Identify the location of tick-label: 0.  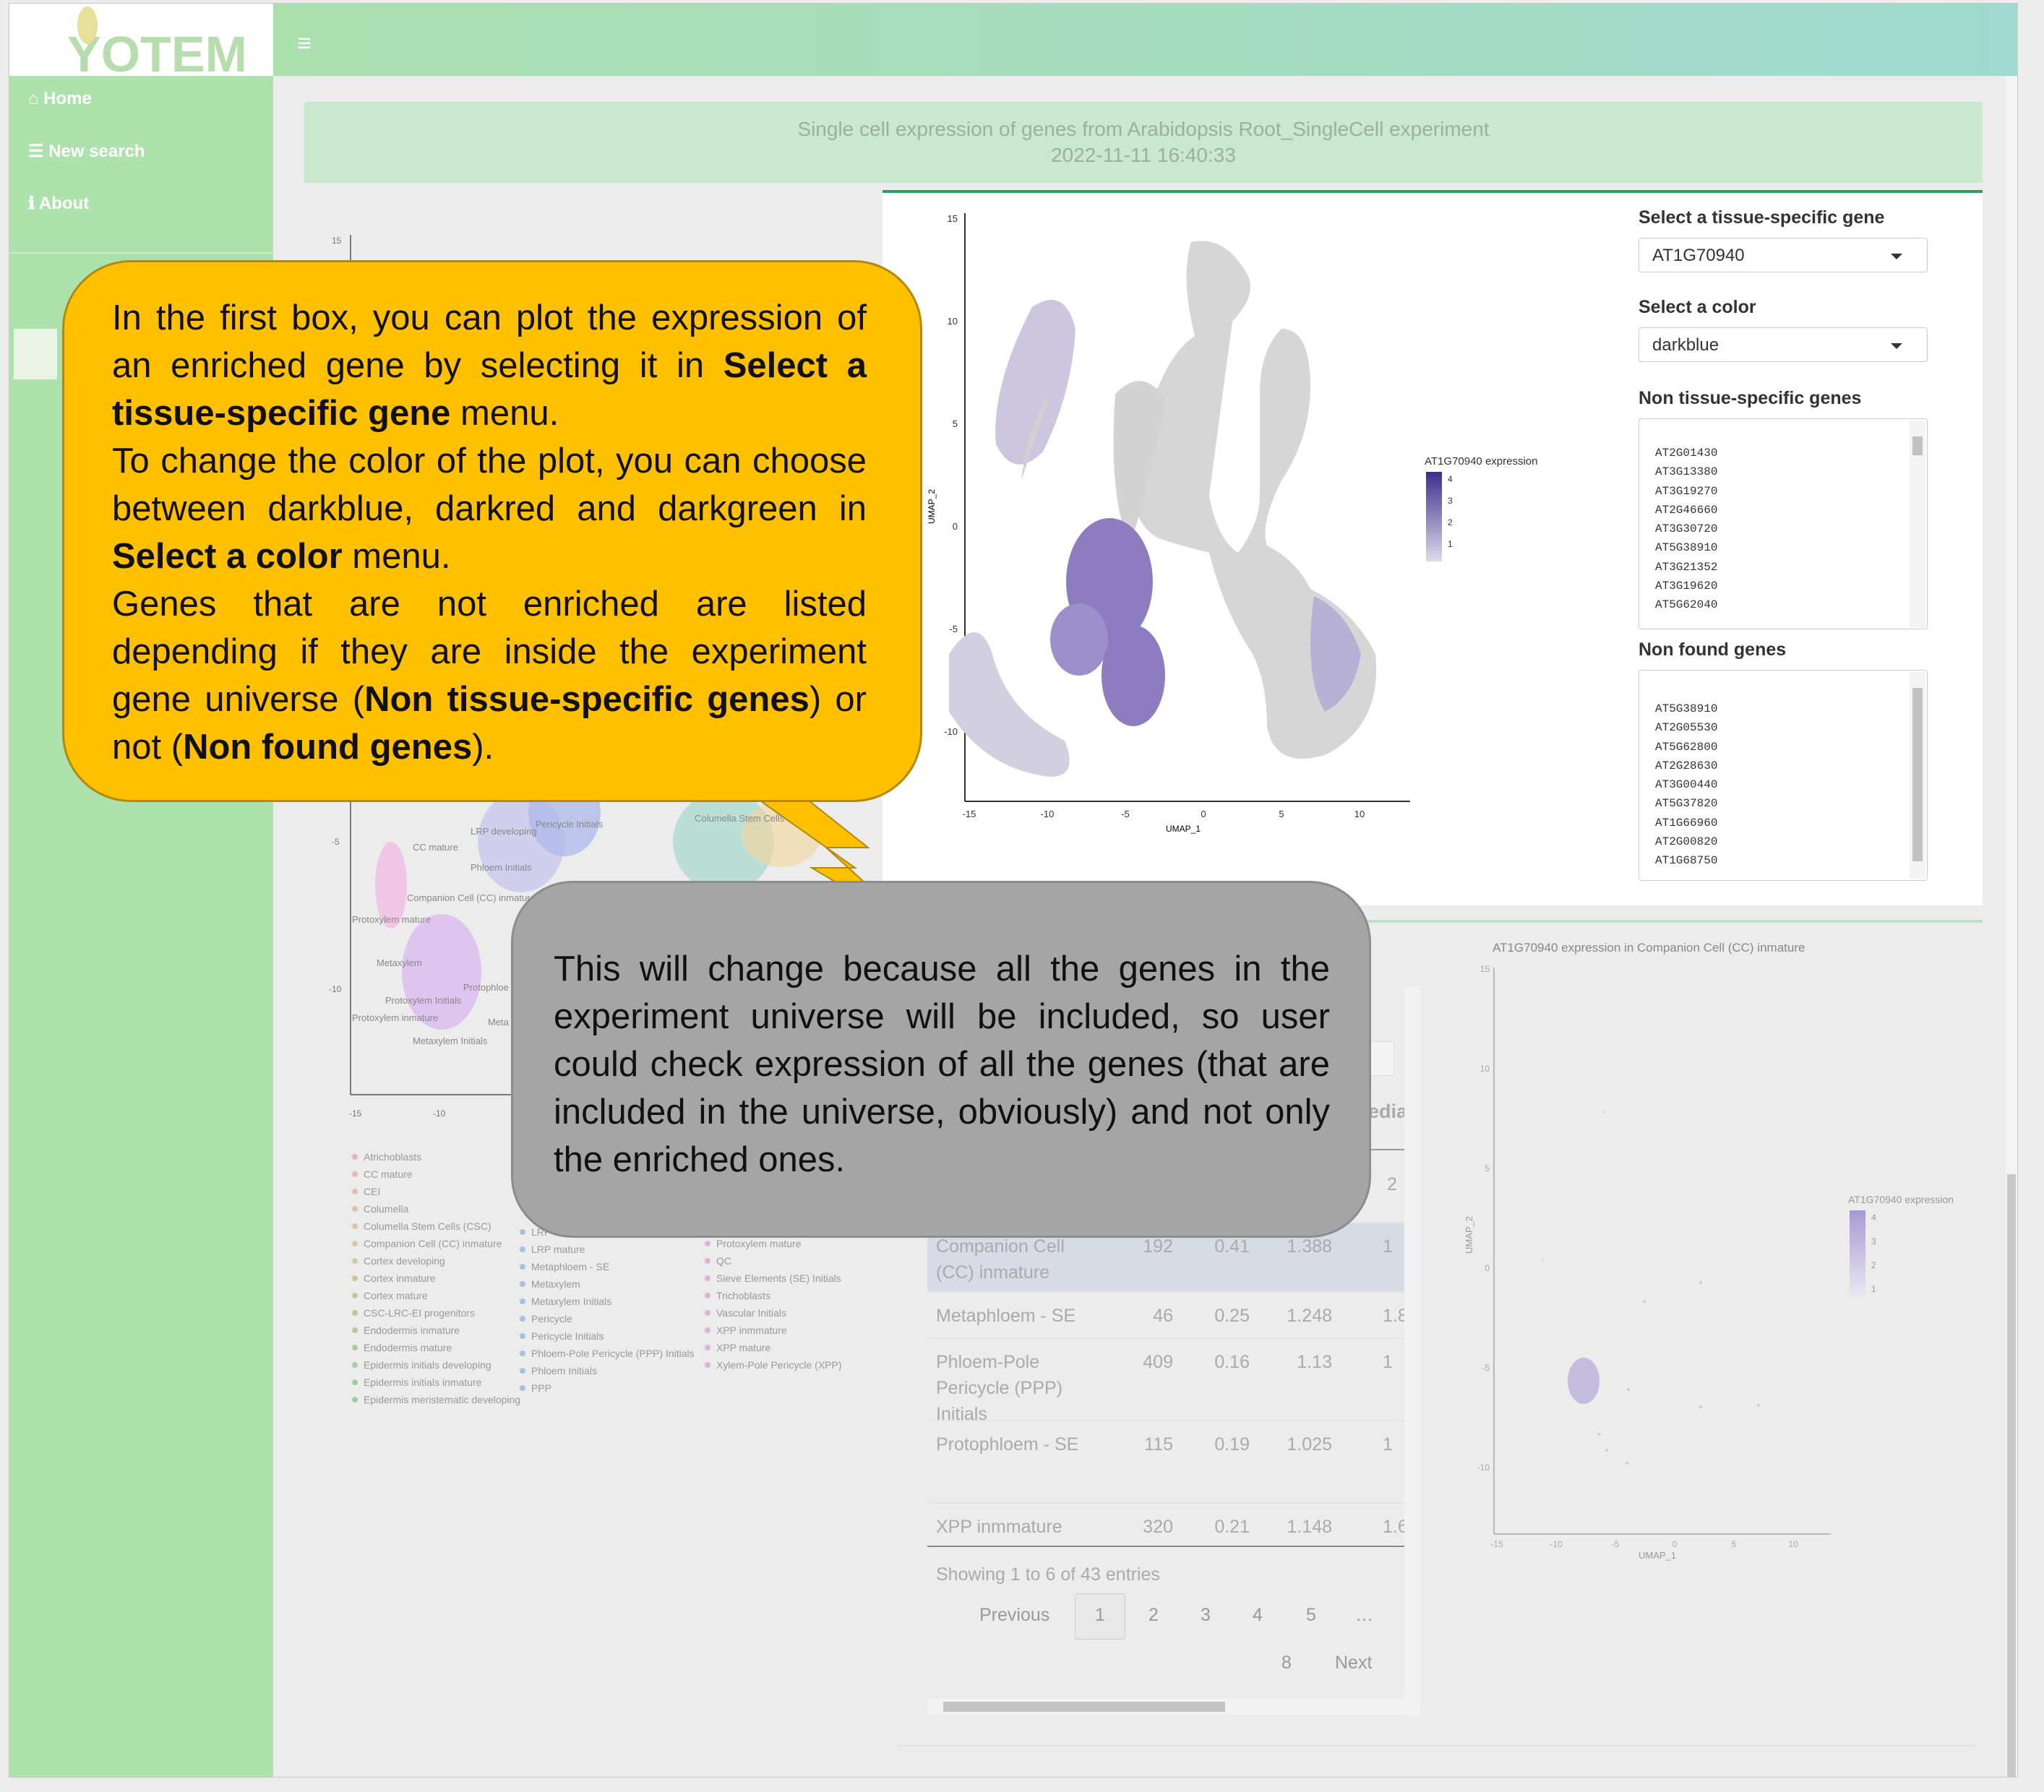
(955, 526).